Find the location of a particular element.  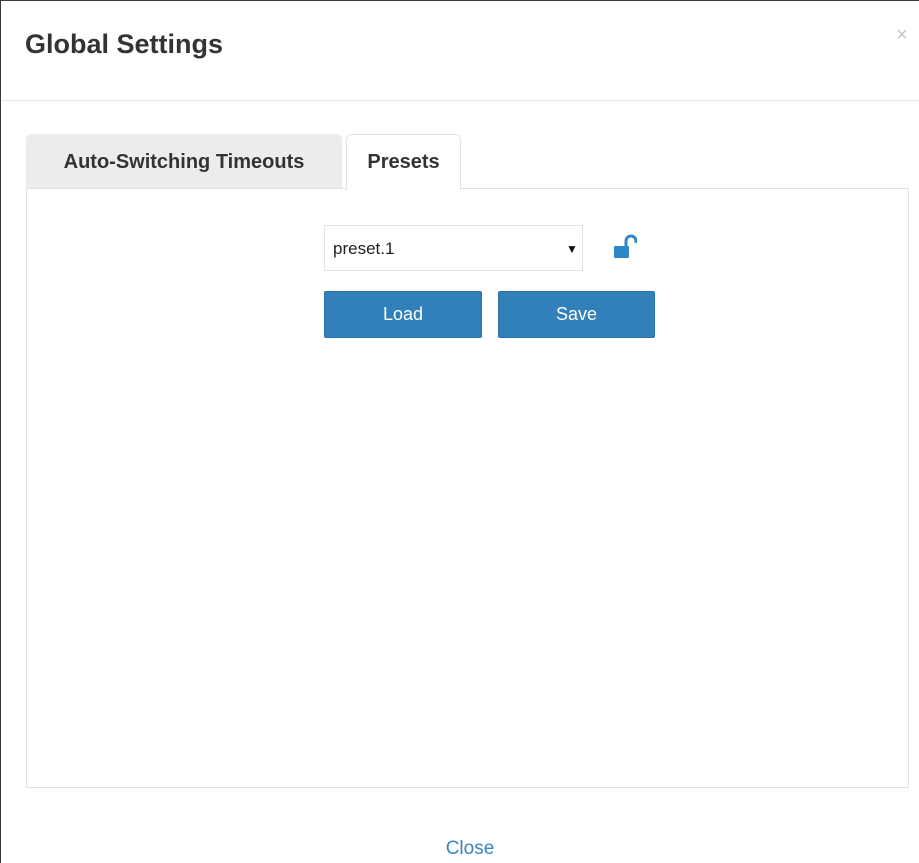

close-icon: × is located at coordinates (902, 35).